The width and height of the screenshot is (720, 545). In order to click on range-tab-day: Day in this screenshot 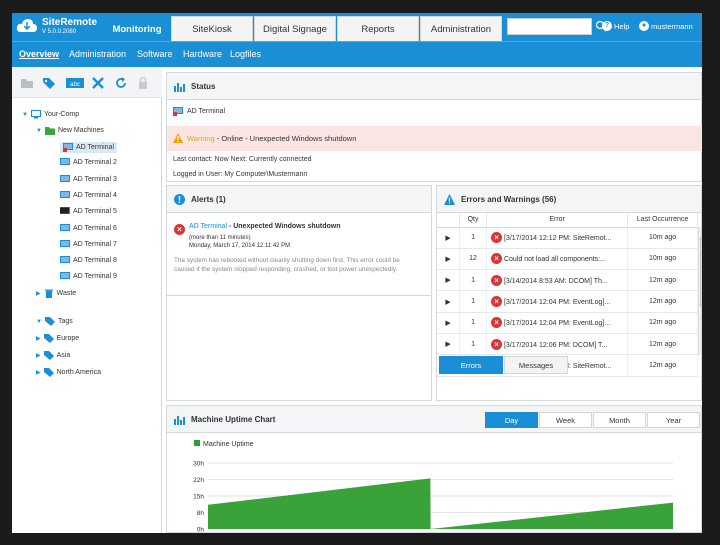, I will do `click(511, 420)`.